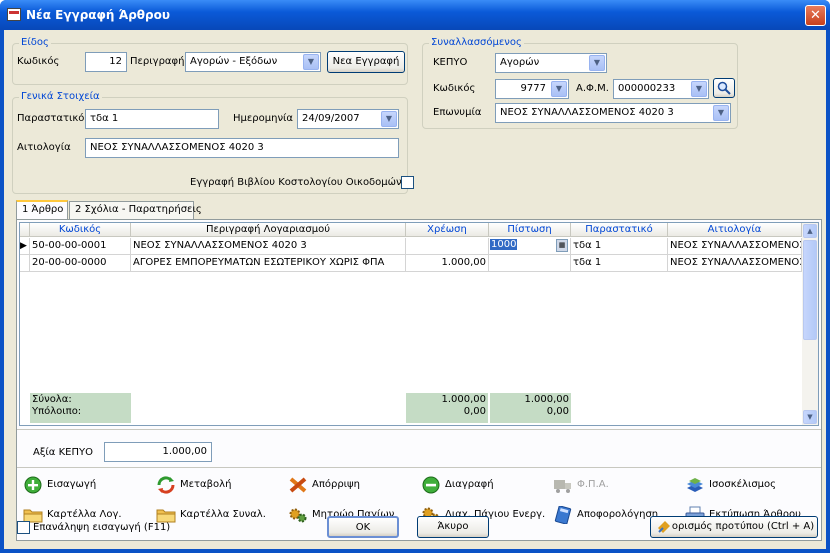 The height and width of the screenshot is (553, 830). I want to click on cell-code: 20-00-00-0000, so click(80, 263).